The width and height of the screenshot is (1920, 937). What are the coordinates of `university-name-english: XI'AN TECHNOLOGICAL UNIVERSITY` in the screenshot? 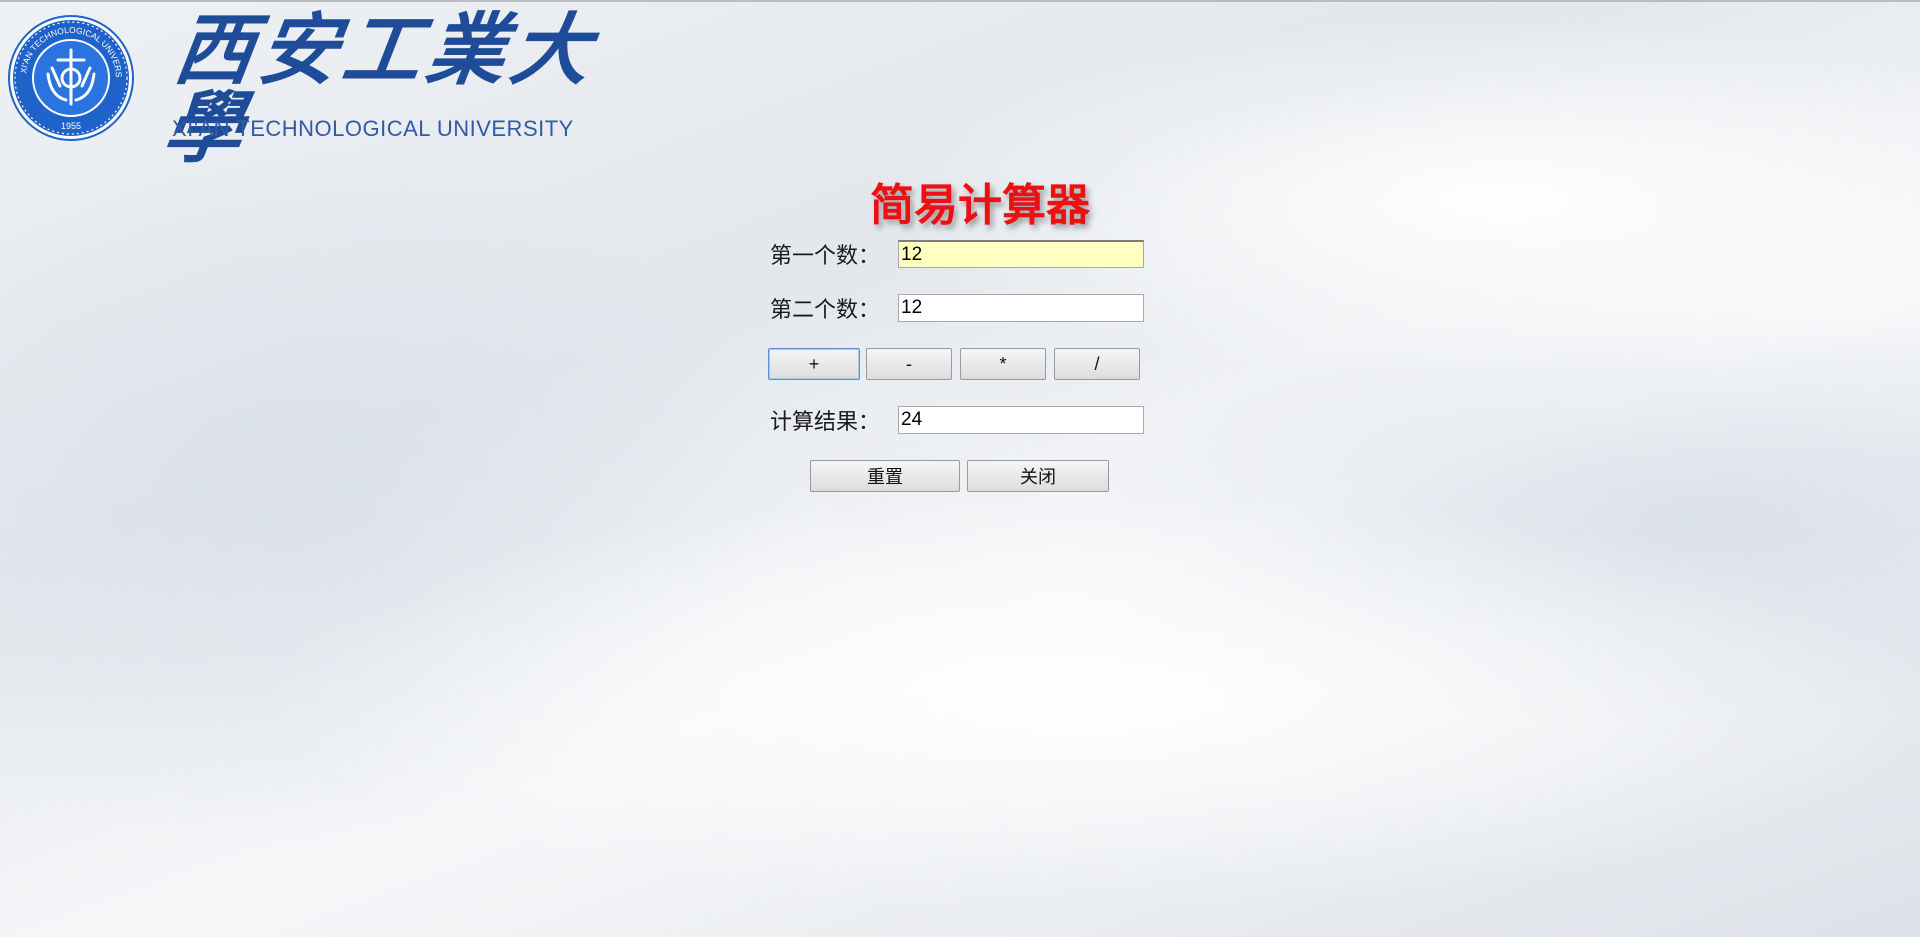 It's located at (373, 128).